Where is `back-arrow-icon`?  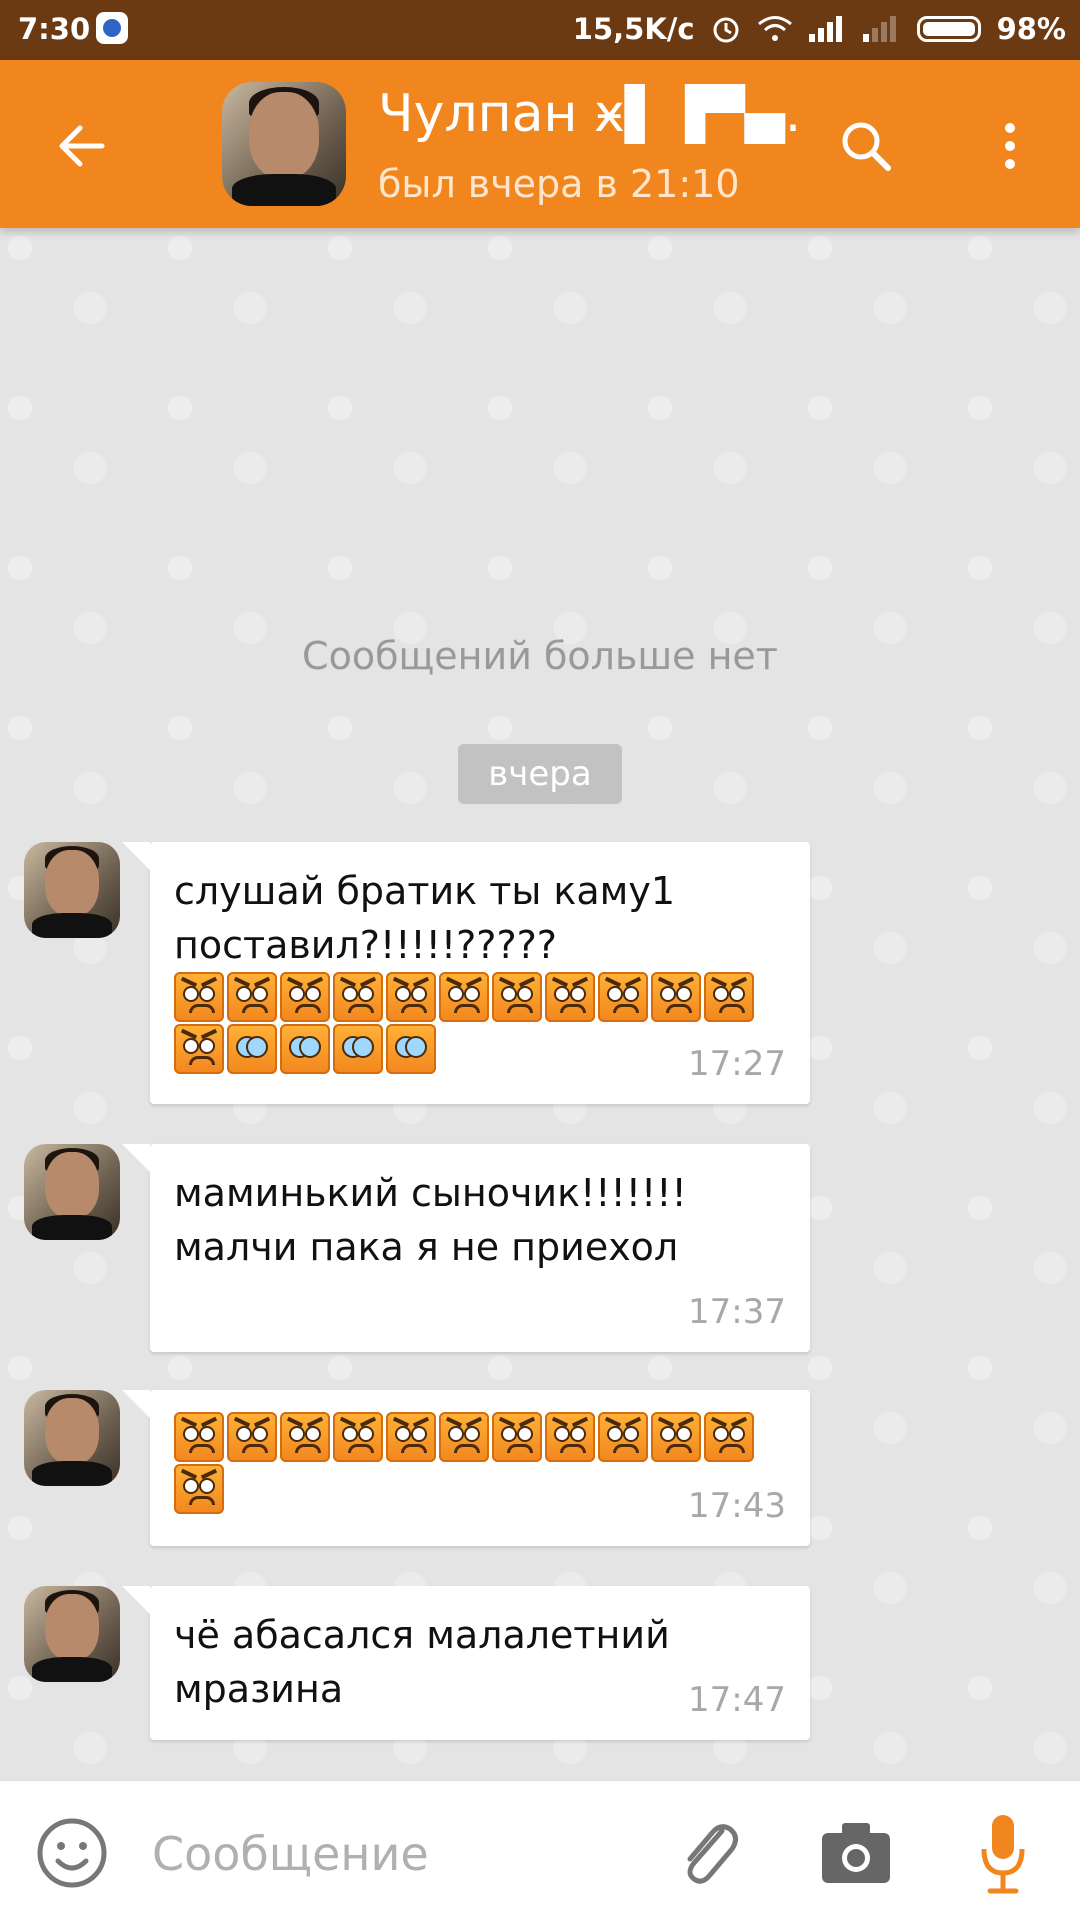
back-arrow-icon is located at coordinates (82, 146).